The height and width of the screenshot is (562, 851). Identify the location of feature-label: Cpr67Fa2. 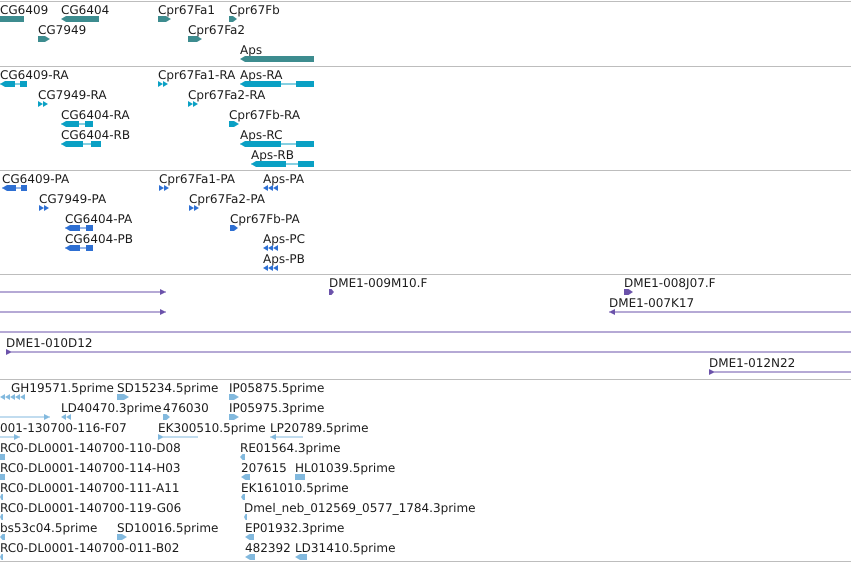
(216, 30).